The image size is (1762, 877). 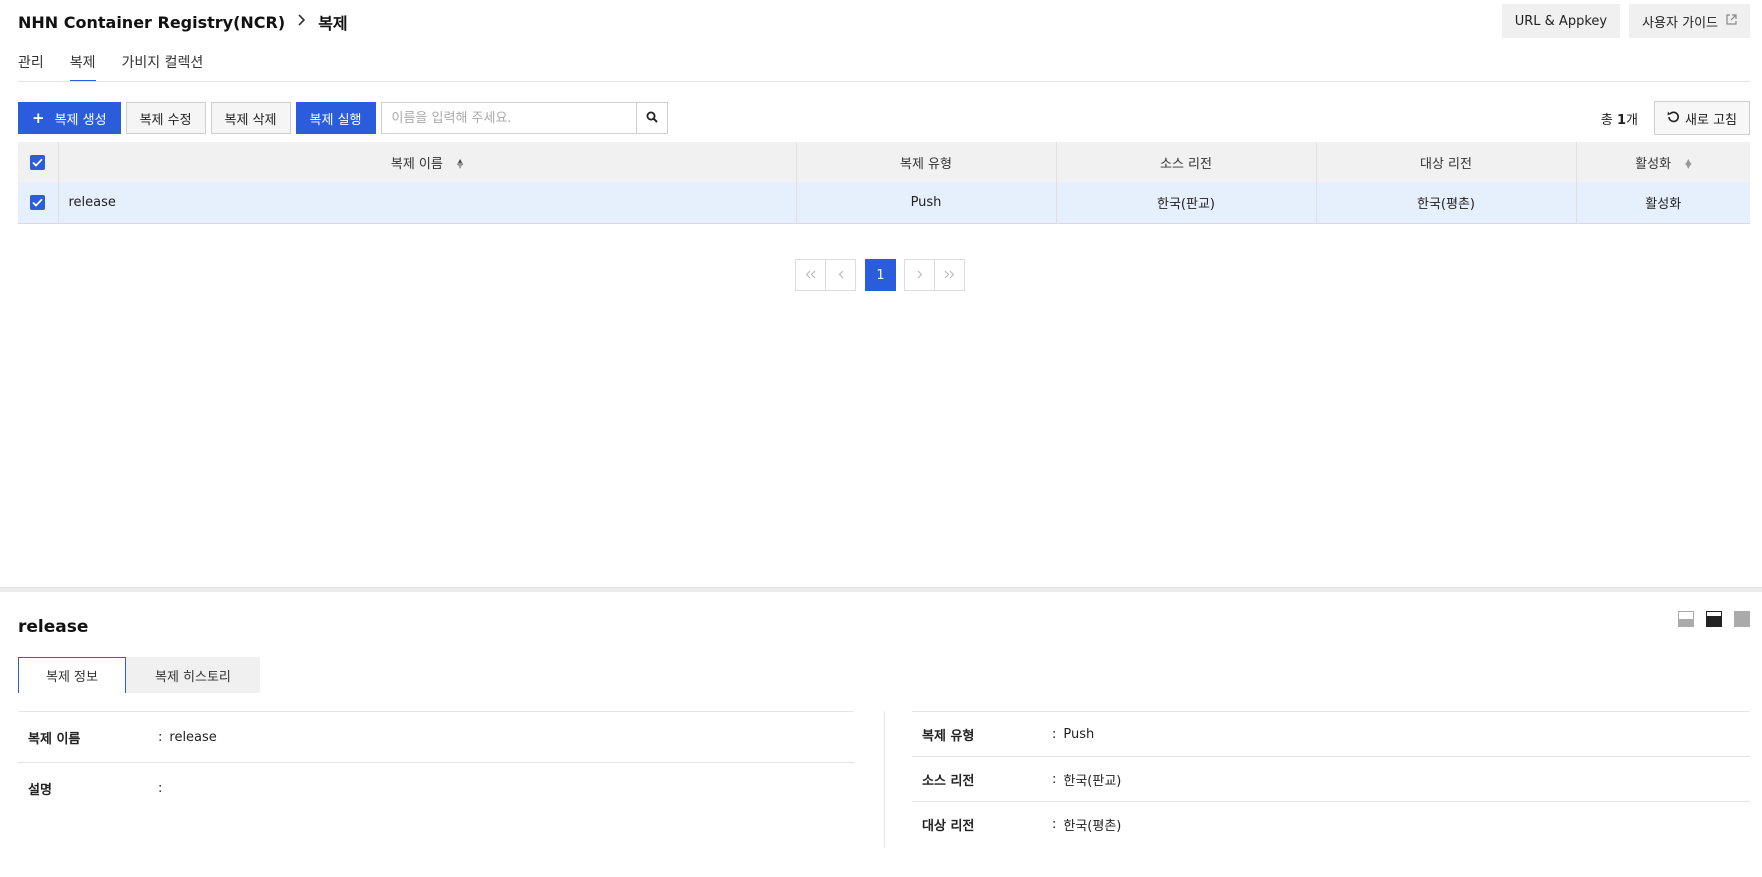 What do you see at coordinates (1711, 120) in the screenshot?
I see `refresh-label: 새로 고침` at bounding box center [1711, 120].